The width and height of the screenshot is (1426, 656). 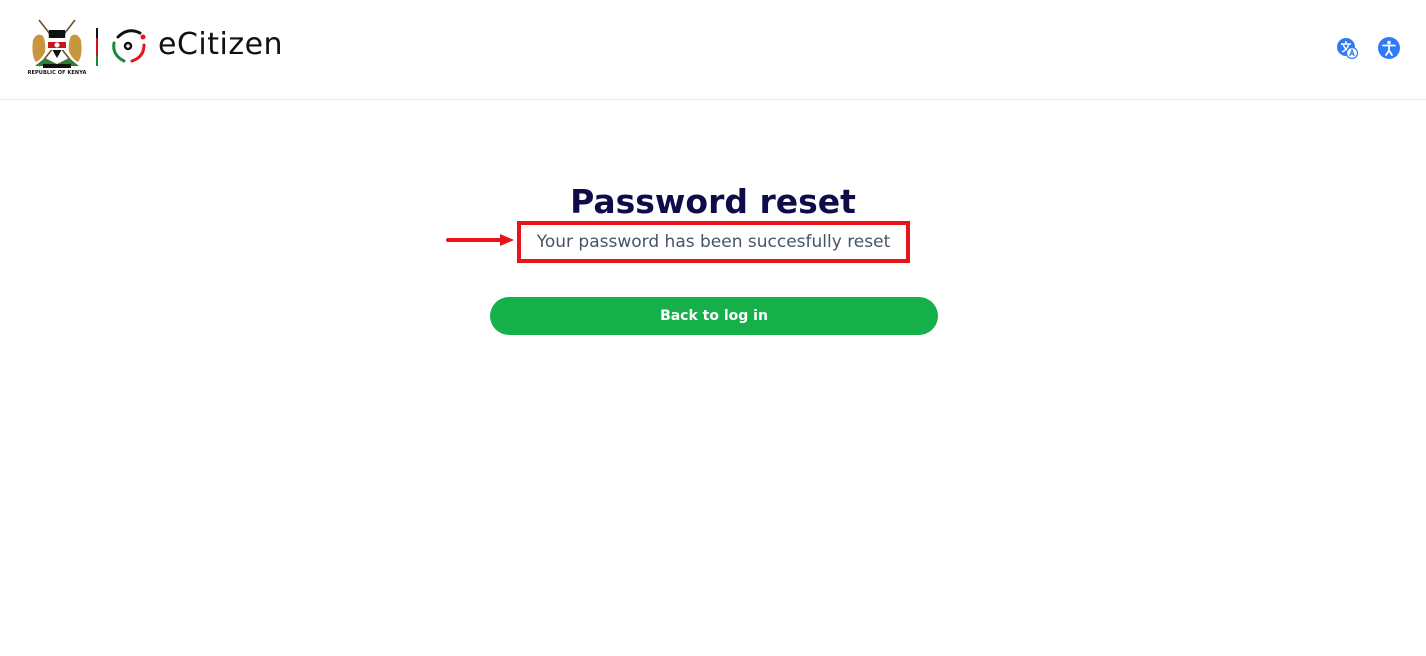 I want to click on ecitizen-logo-icon, so click(x=129, y=46).